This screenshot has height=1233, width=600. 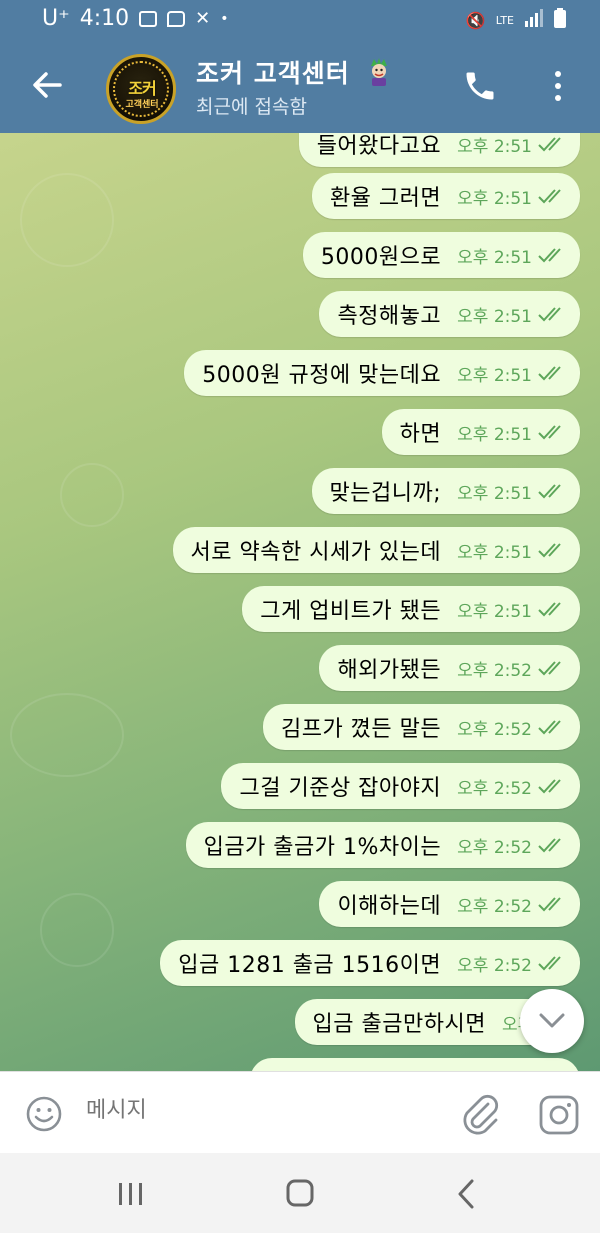 What do you see at coordinates (468, 1194) in the screenshot?
I see `system-back-icon` at bounding box center [468, 1194].